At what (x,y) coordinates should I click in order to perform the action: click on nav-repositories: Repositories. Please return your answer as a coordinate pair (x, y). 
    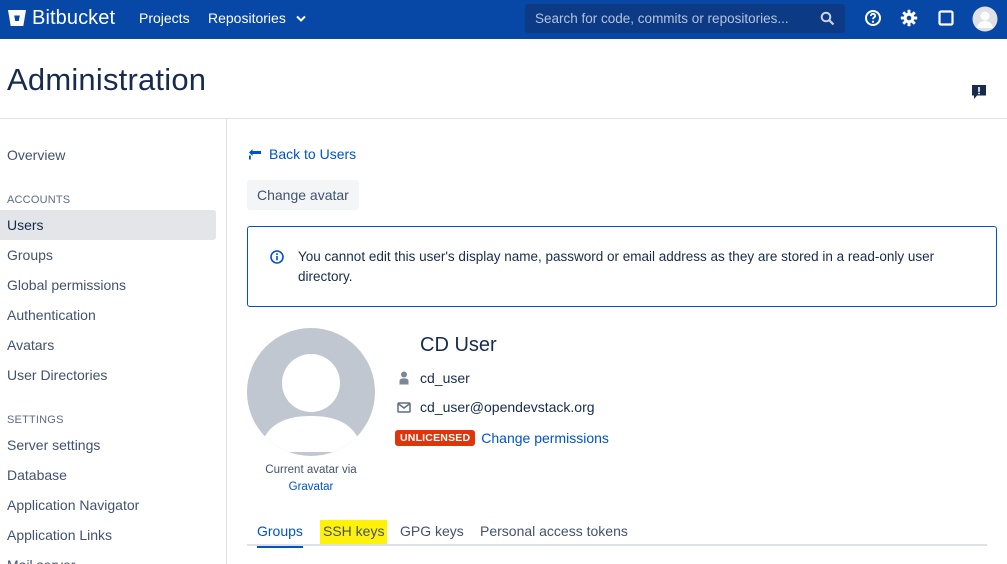
    Looking at the image, I should click on (257, 18).